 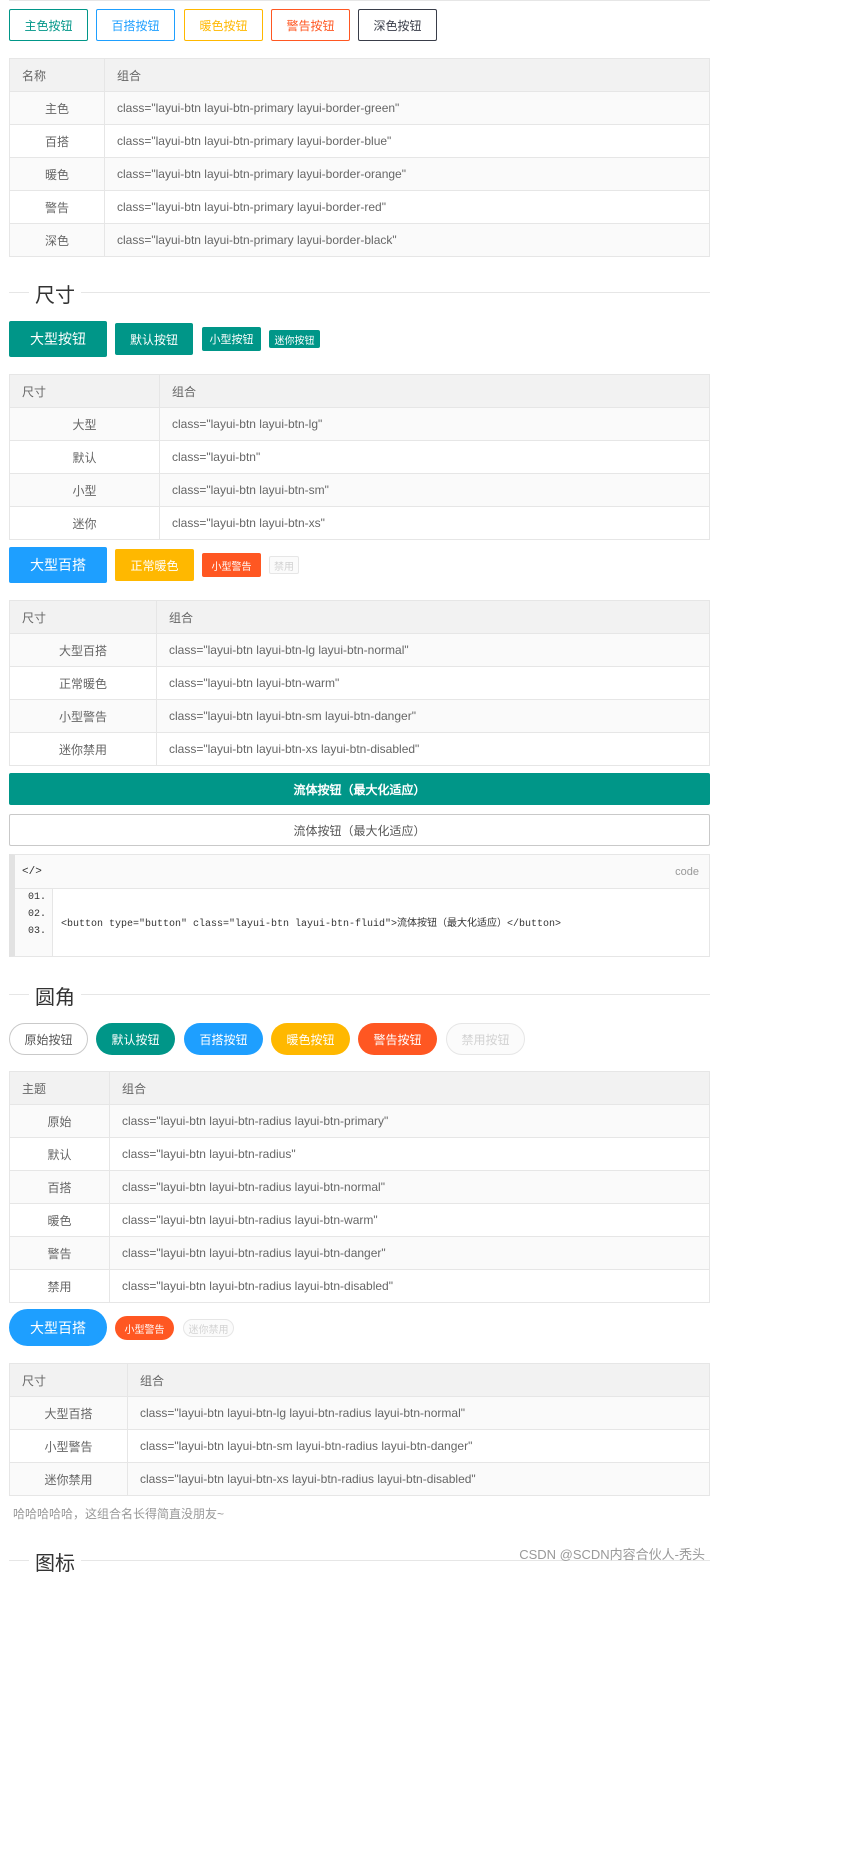 What do you see at coordinates (284, 565) in the screenshot?
I see `mini-disabled-button: 禁用` at bounding box center [284, 565].